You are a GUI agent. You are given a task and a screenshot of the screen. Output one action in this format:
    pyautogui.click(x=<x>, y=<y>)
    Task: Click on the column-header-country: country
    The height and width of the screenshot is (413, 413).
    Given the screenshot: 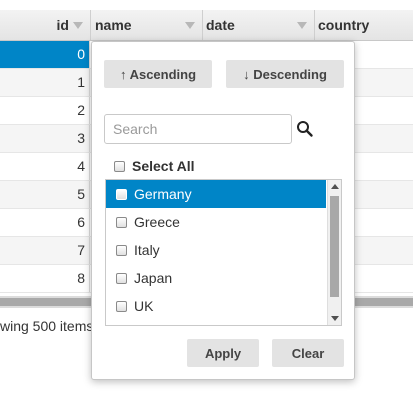 What is the action you would take?
    pyautogui.click(x=364, y=25)
    